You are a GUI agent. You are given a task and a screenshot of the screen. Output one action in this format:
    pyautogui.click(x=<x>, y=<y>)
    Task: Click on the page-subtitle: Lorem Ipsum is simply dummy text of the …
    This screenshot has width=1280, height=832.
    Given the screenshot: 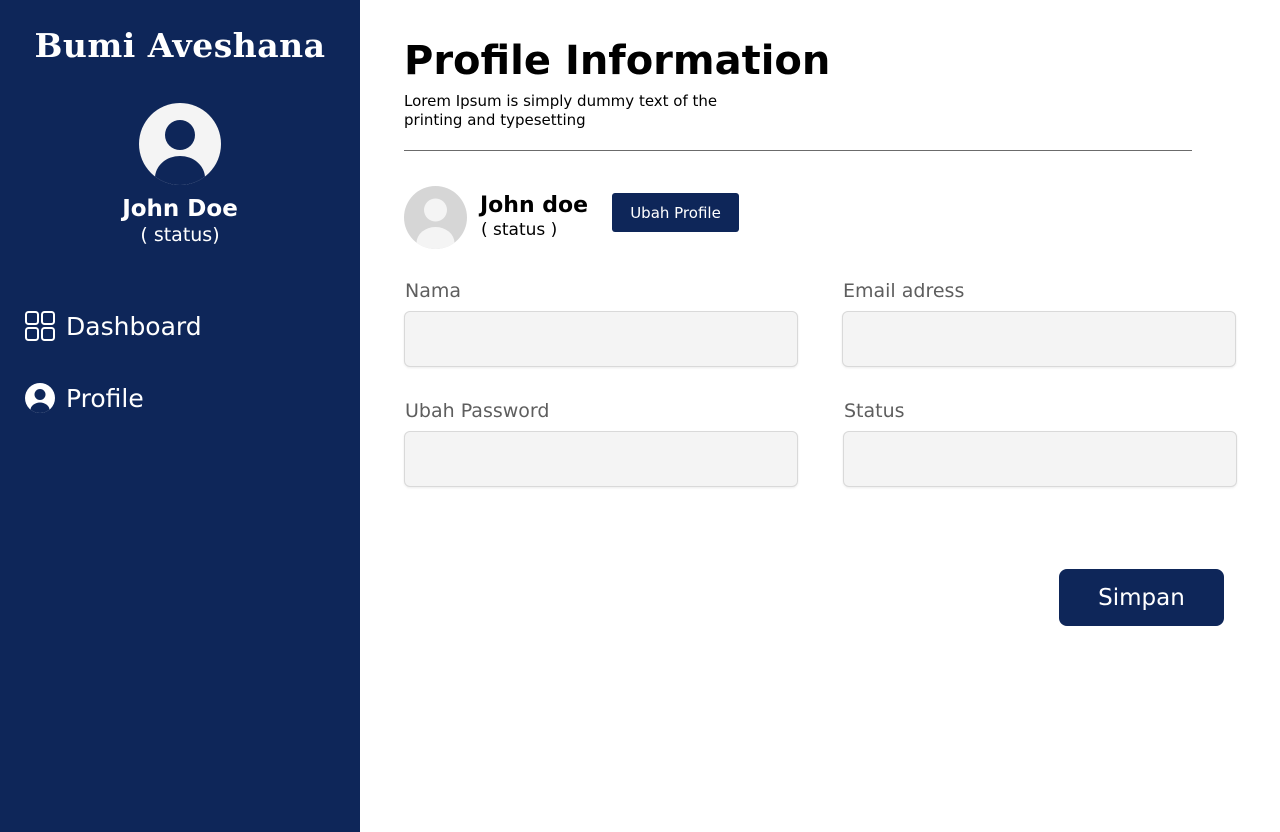 What is the action you would take?
    pyautogui.click(x=561, y=110)
    